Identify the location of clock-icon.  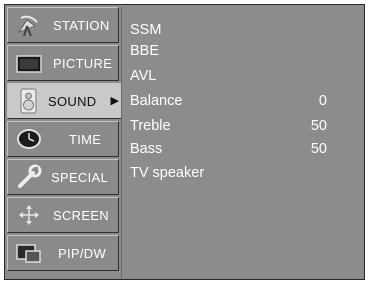
(29, 139).